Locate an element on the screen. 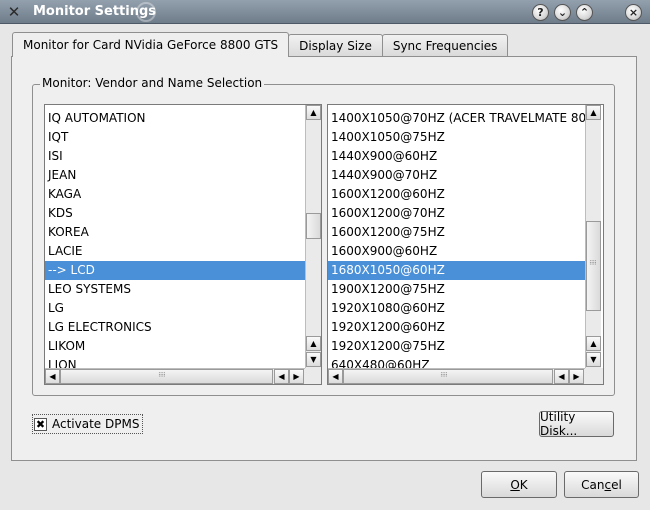 The image size is (650, 510). ok-label-mnemonic: O is located at coordinates (515, 484).